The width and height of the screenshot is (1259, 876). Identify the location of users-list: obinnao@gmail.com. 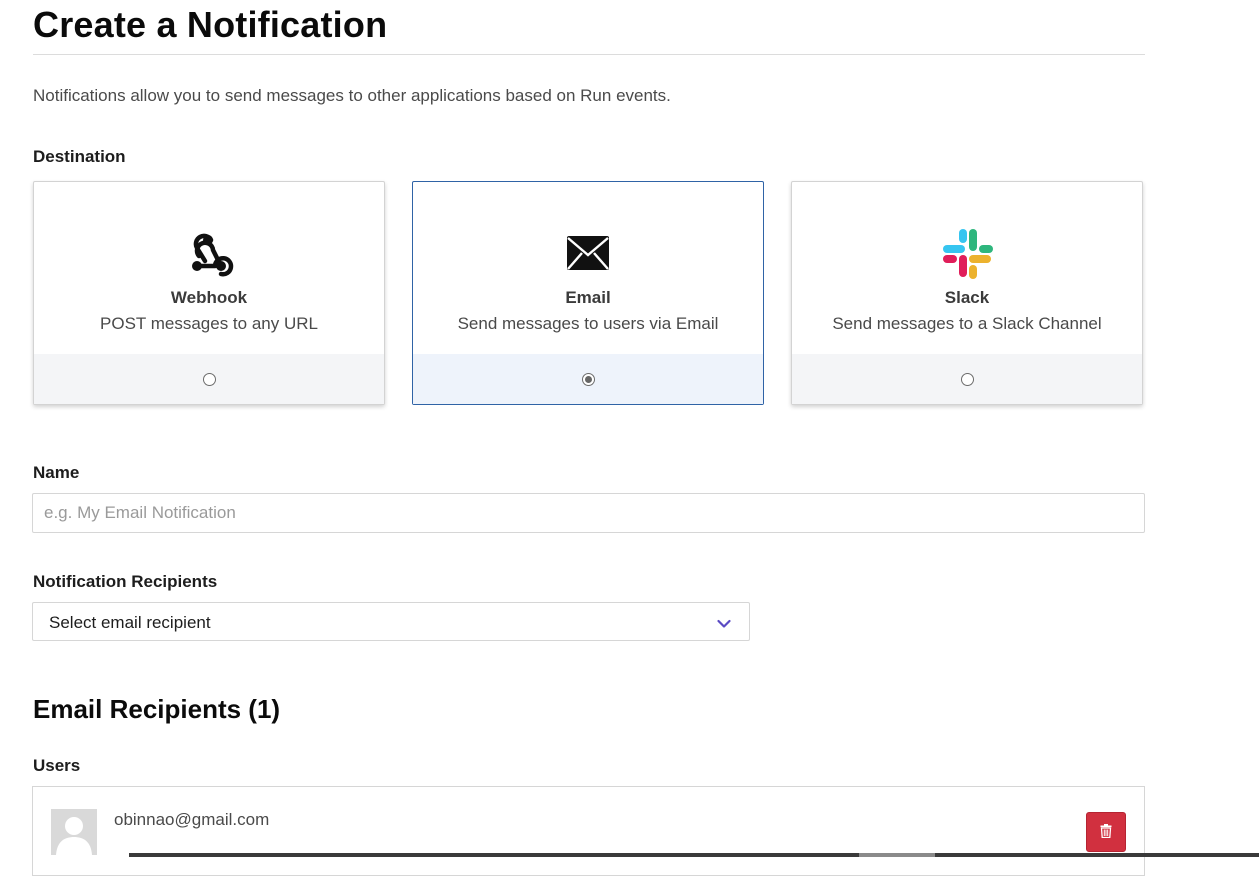
(588, 831).